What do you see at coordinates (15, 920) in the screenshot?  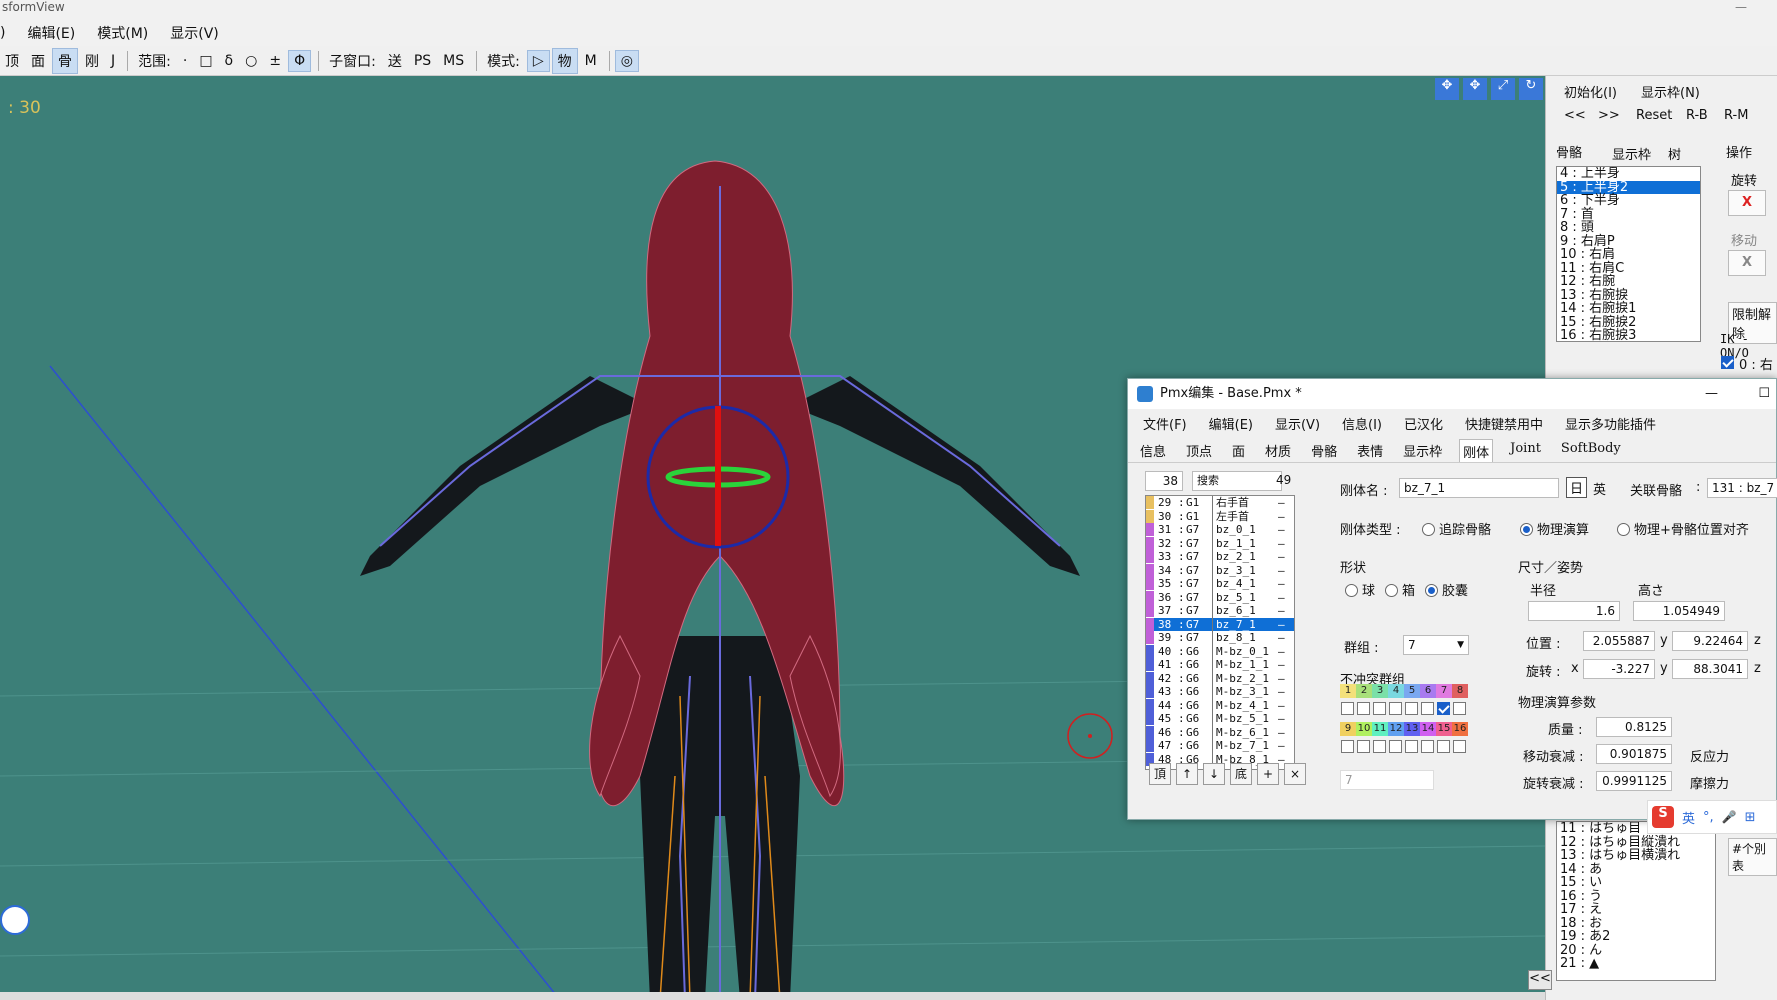 I see `floating-circle-icon` at bounding box center [15, 920].